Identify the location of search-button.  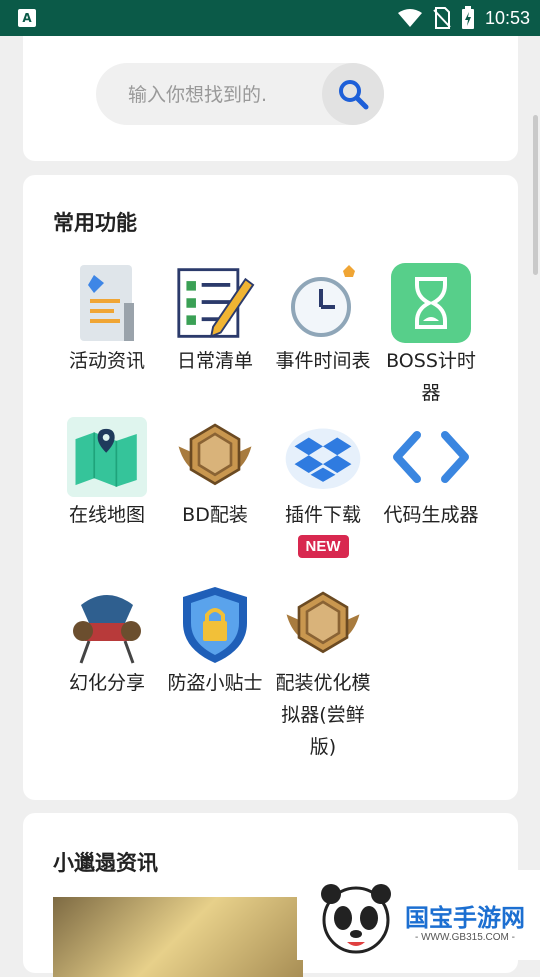
(353, 94).